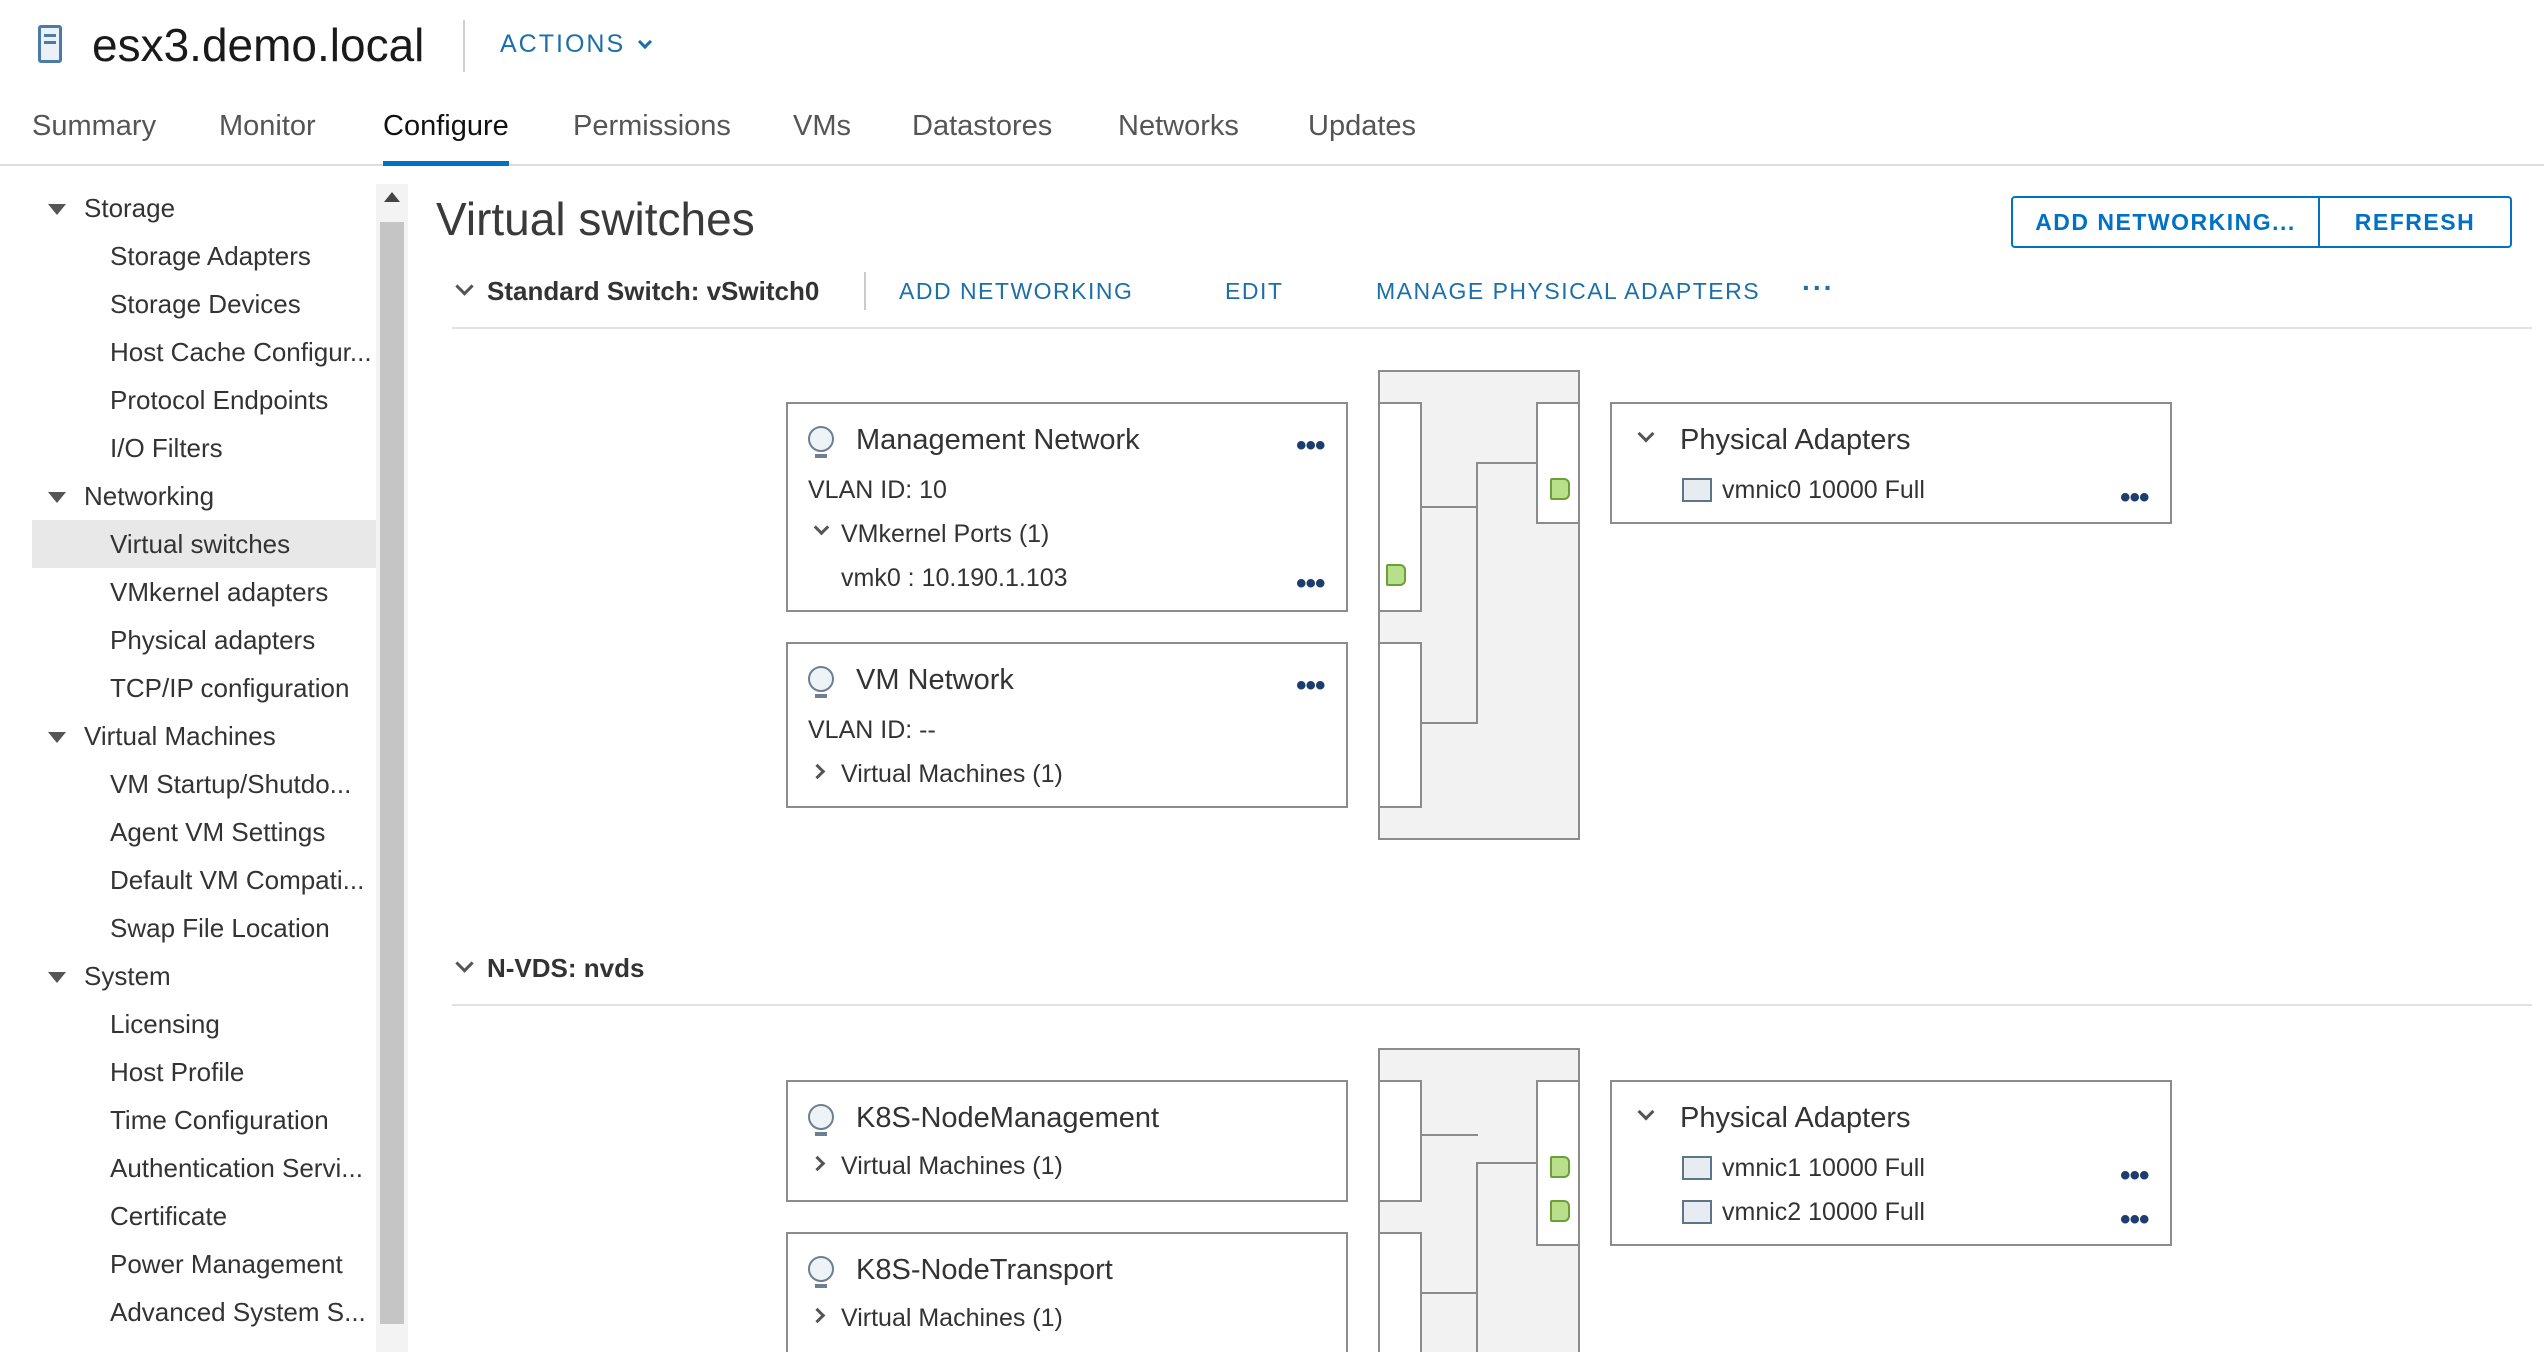 This screenshot has height=1352, width=2544. What do you see at coordinates (652, 138) in the screenshot?
I see `tab-permissions: Permissions` at bounding box center [652, 138].